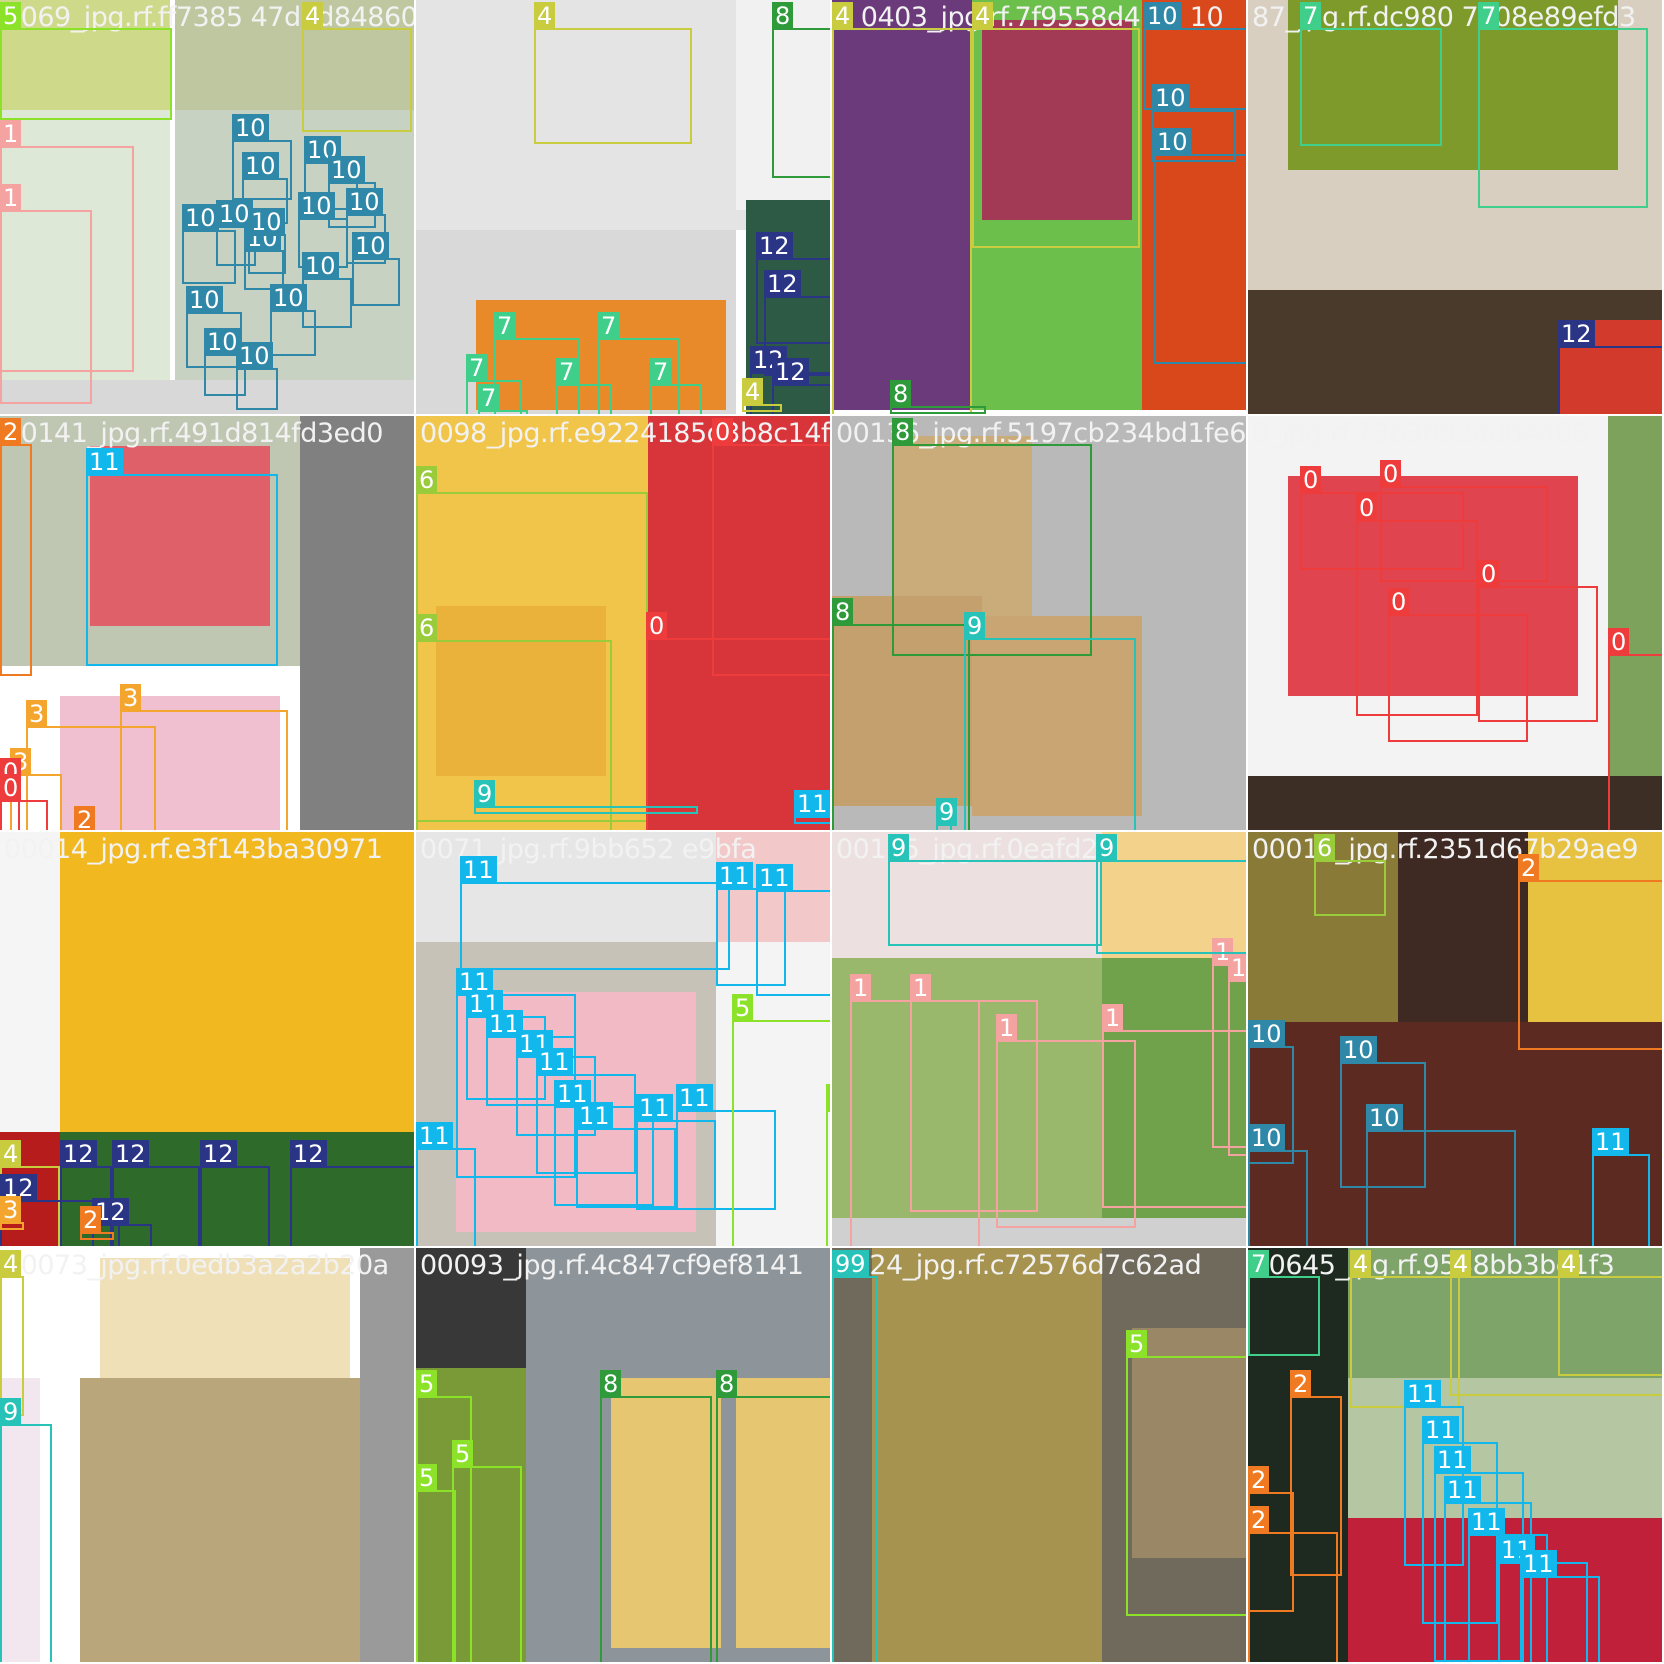 This screenshot has width=1664, height=1664. I want to click on mosaic-tile: 00125_jpg.rf.0eafd2 1 1 1 1 1 1 9 9, so click(1040, 1040).